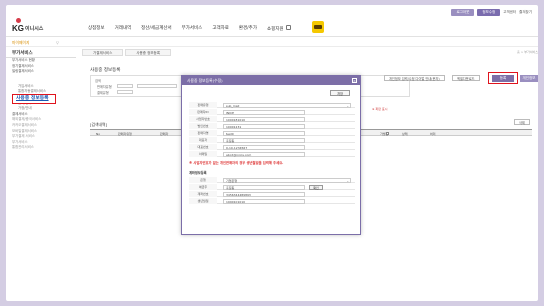 The image size is (544, 306). Describe the element at coordinates (529, 78) in the screenshot. I see `extra-button: 개인정보` at that location.